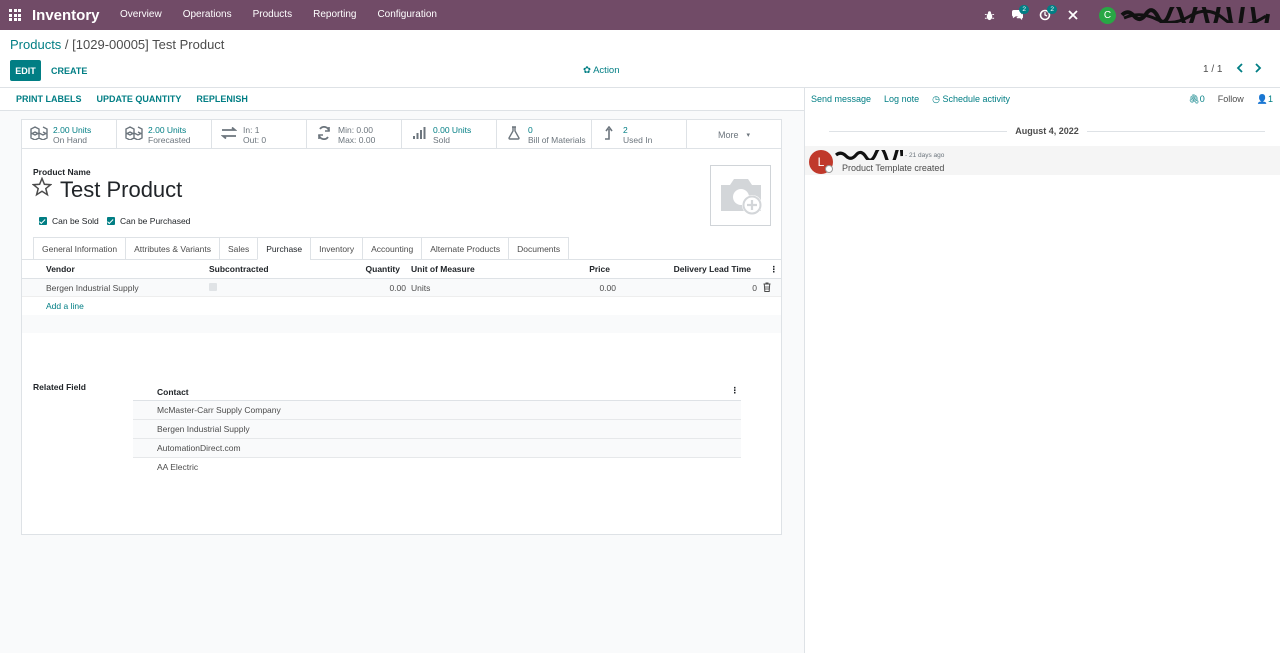 The height and width of the screenshot is (653, 1280). I want to click on followers-button: 👤1, so click(1265, 99).